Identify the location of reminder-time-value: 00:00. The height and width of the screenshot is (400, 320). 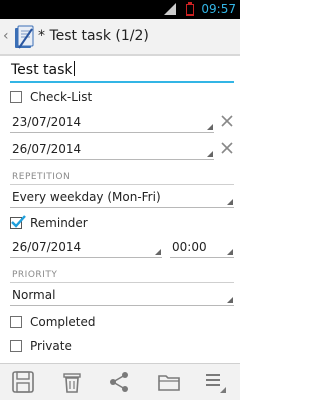
(189, 247).